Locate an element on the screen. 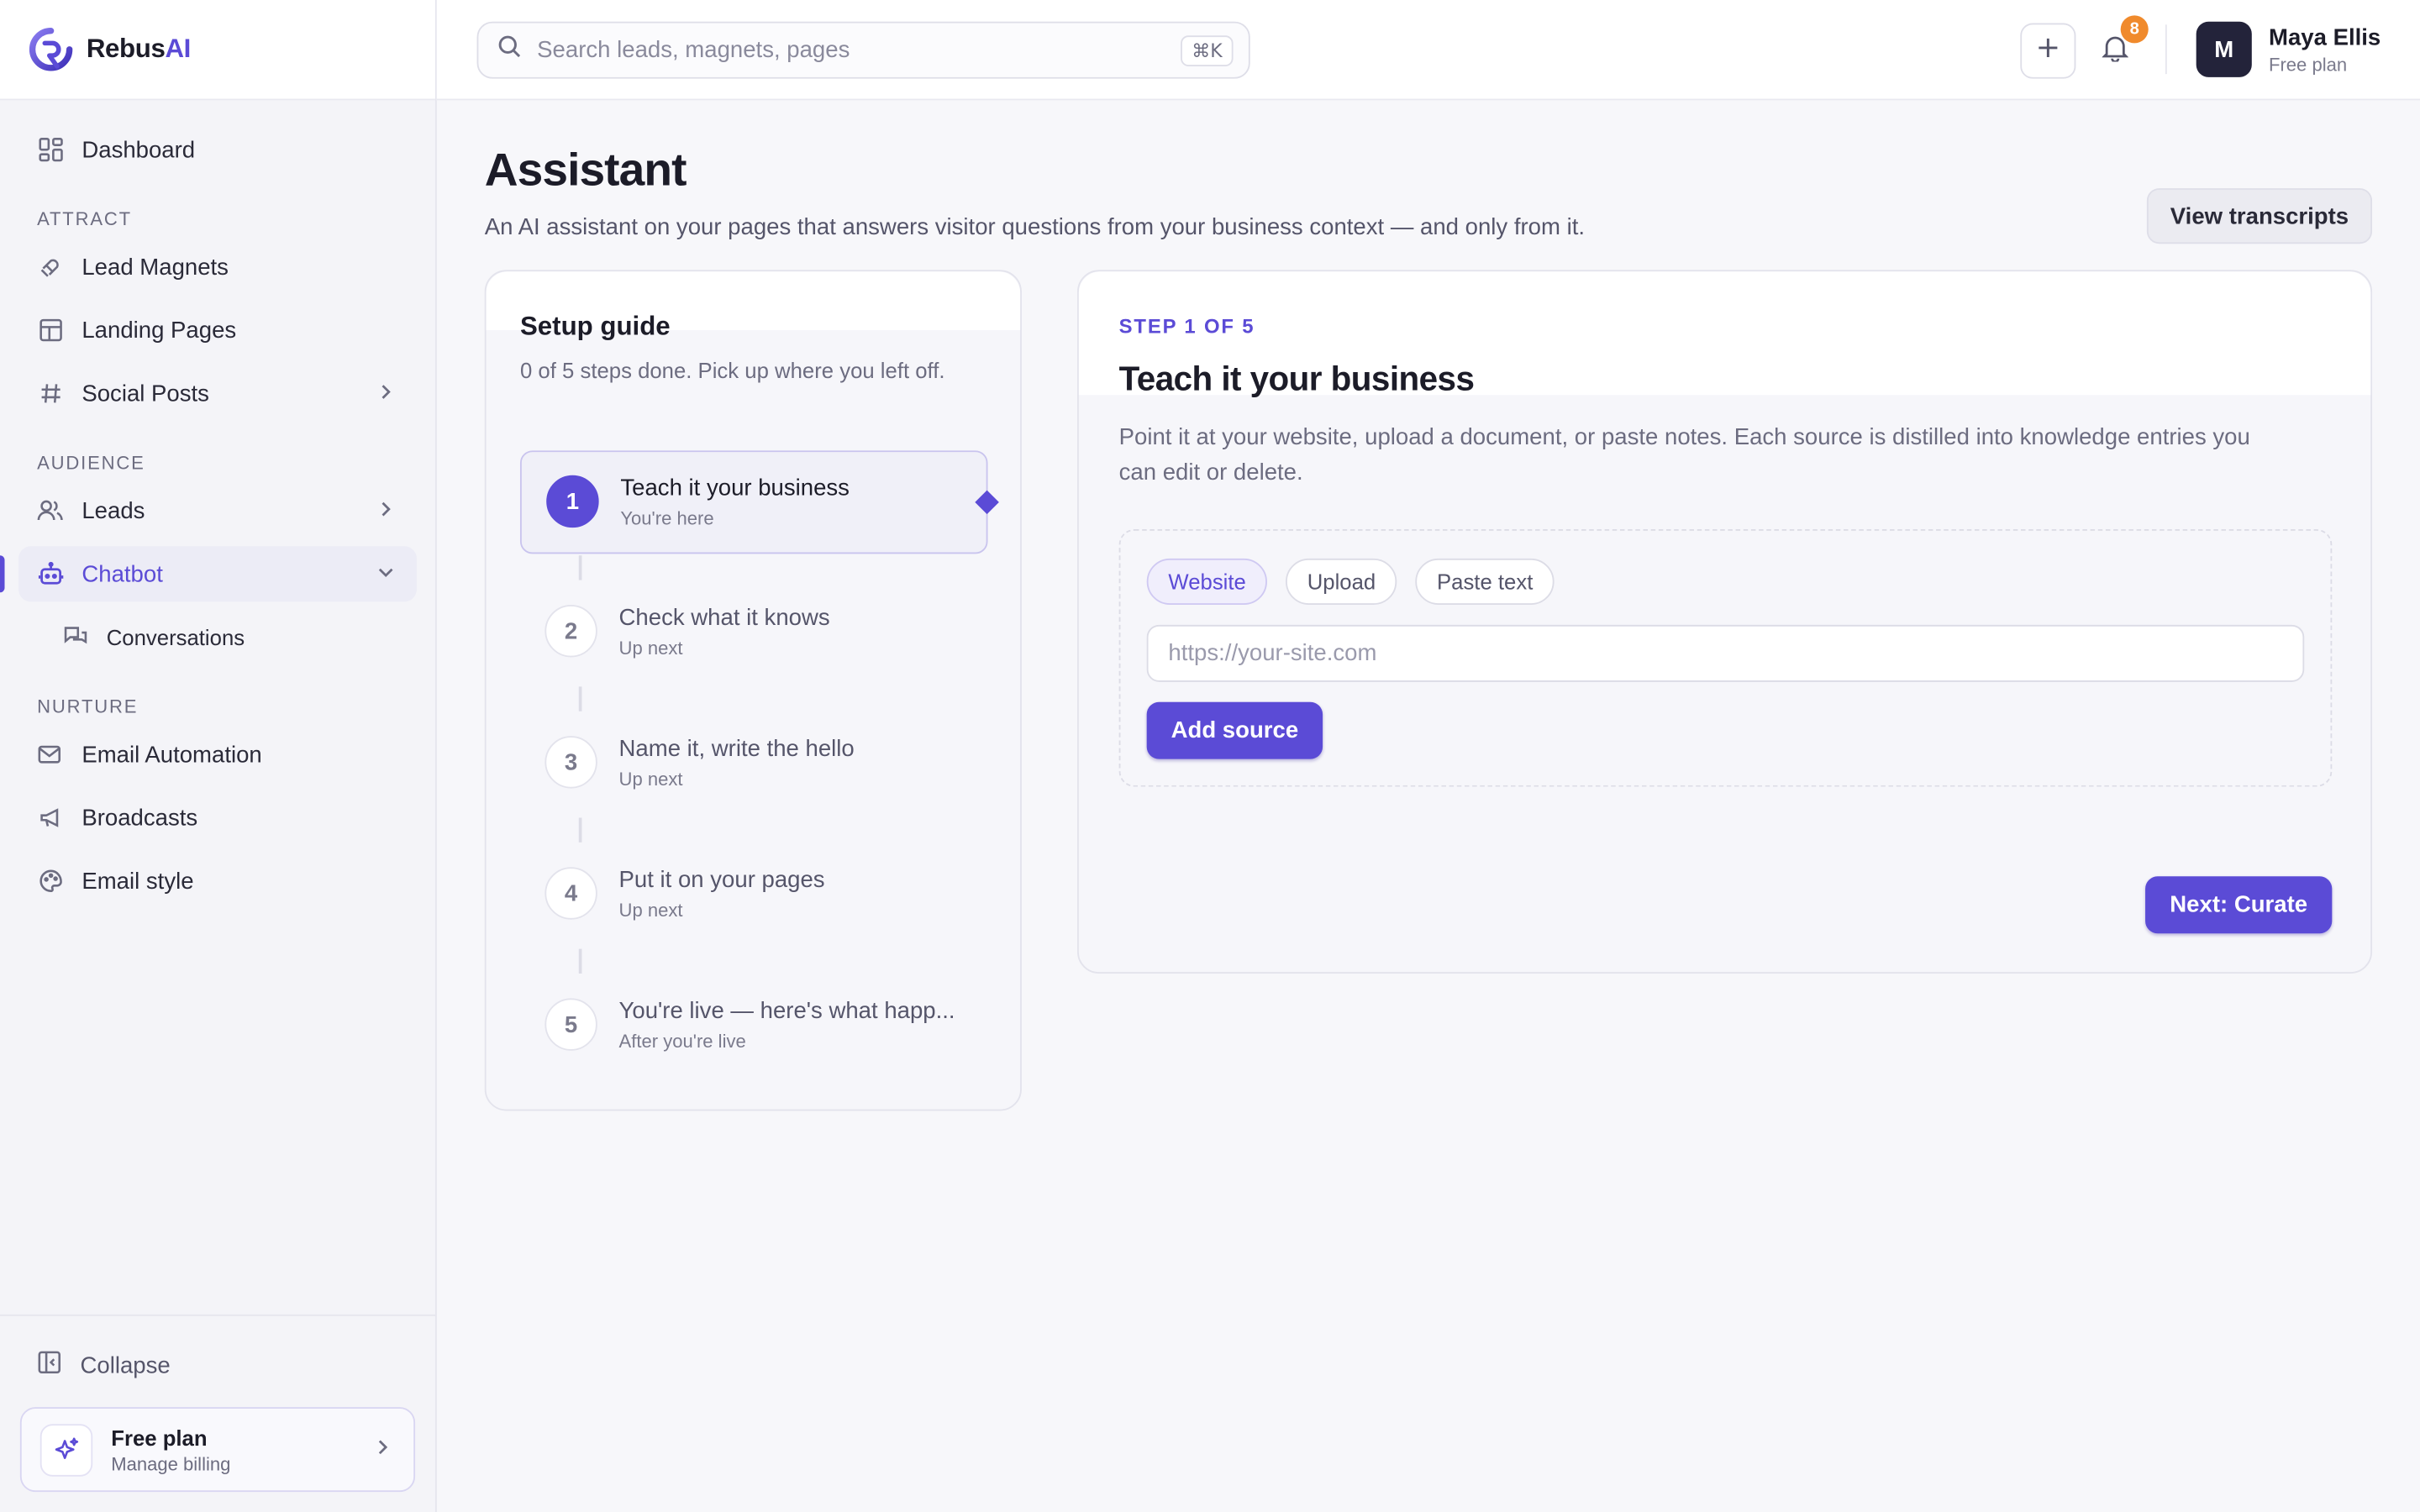 Image resolution: width=2420 pixels, height=1512 pixels. sidebar-item-label: Chatbot is located at coordinates (123, 573).